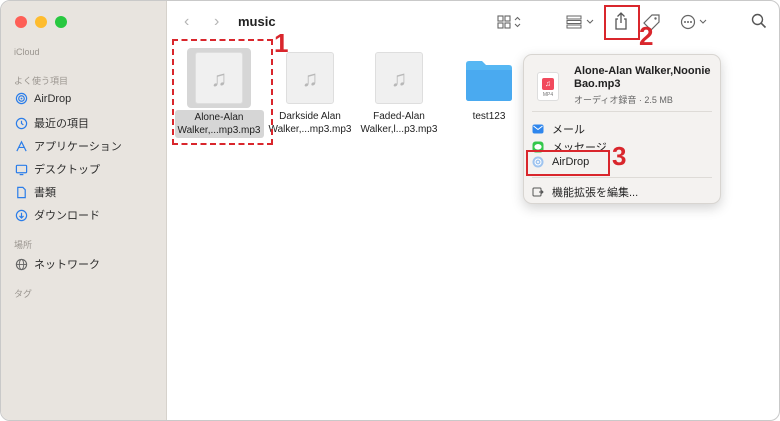  I want to click on network-icon, so click(21, 264).